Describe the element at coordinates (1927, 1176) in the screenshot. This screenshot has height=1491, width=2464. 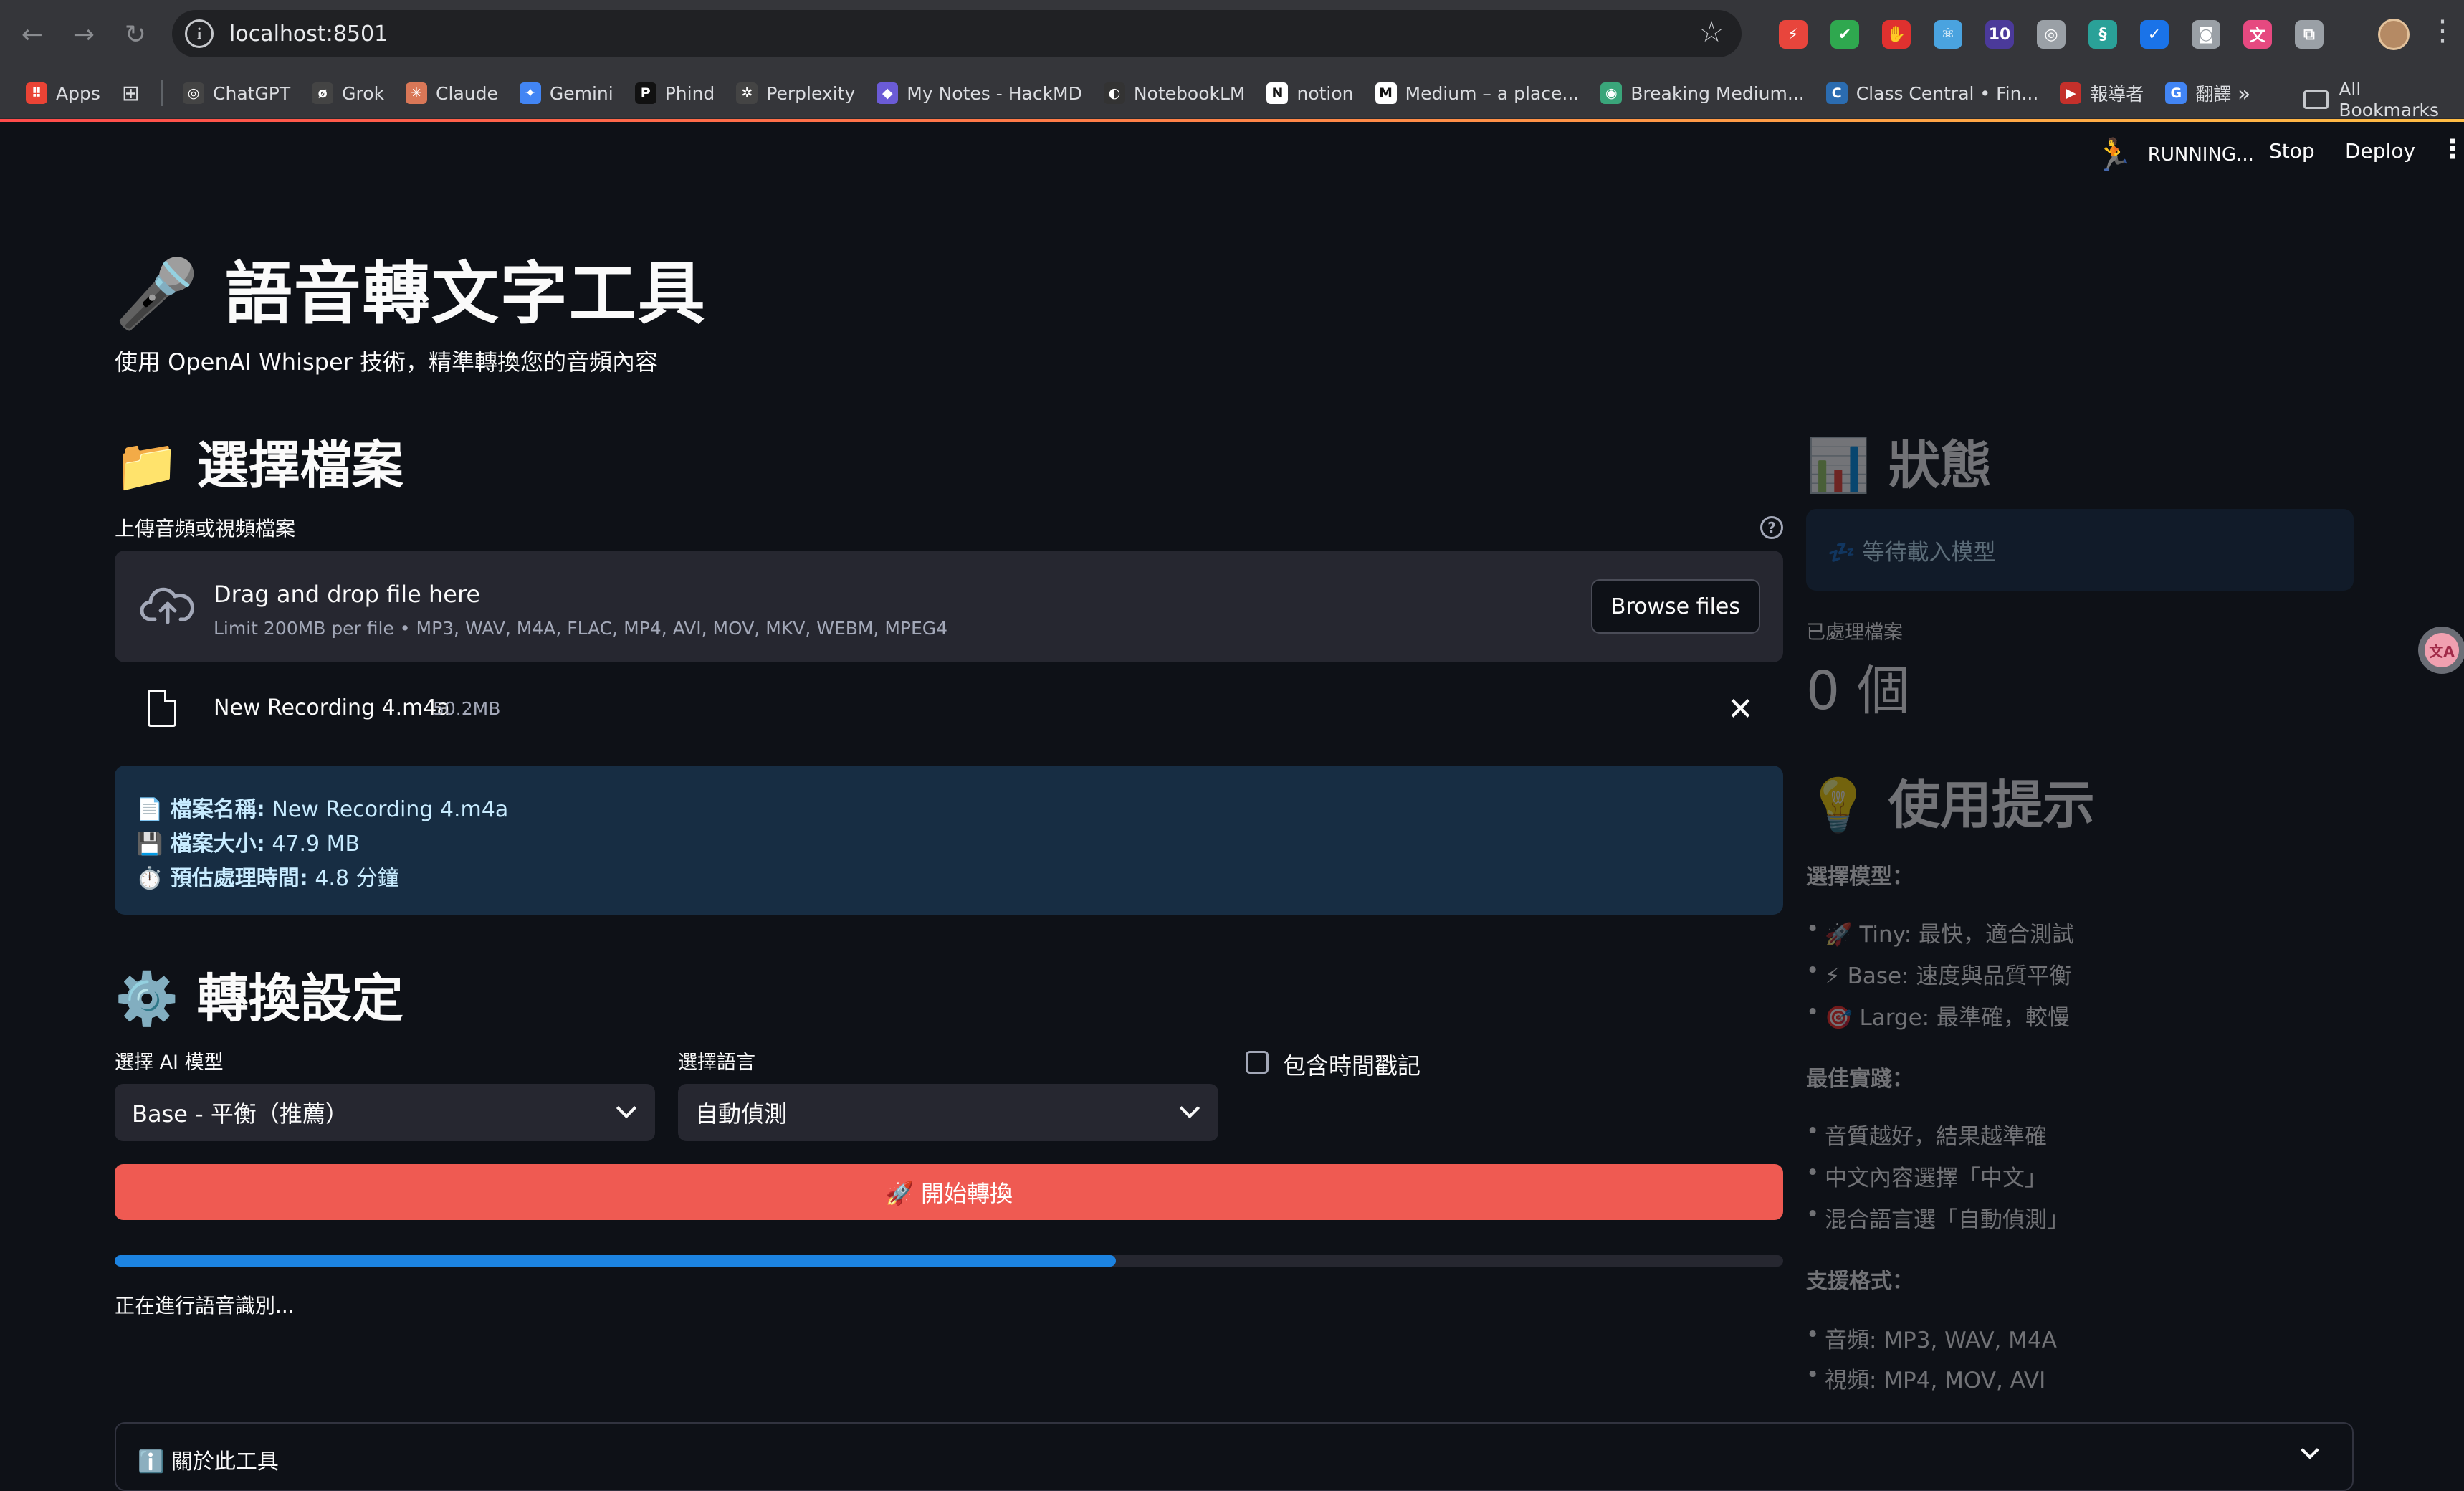
I see `tip-item: 中文內容選擇「中文」` at that location.